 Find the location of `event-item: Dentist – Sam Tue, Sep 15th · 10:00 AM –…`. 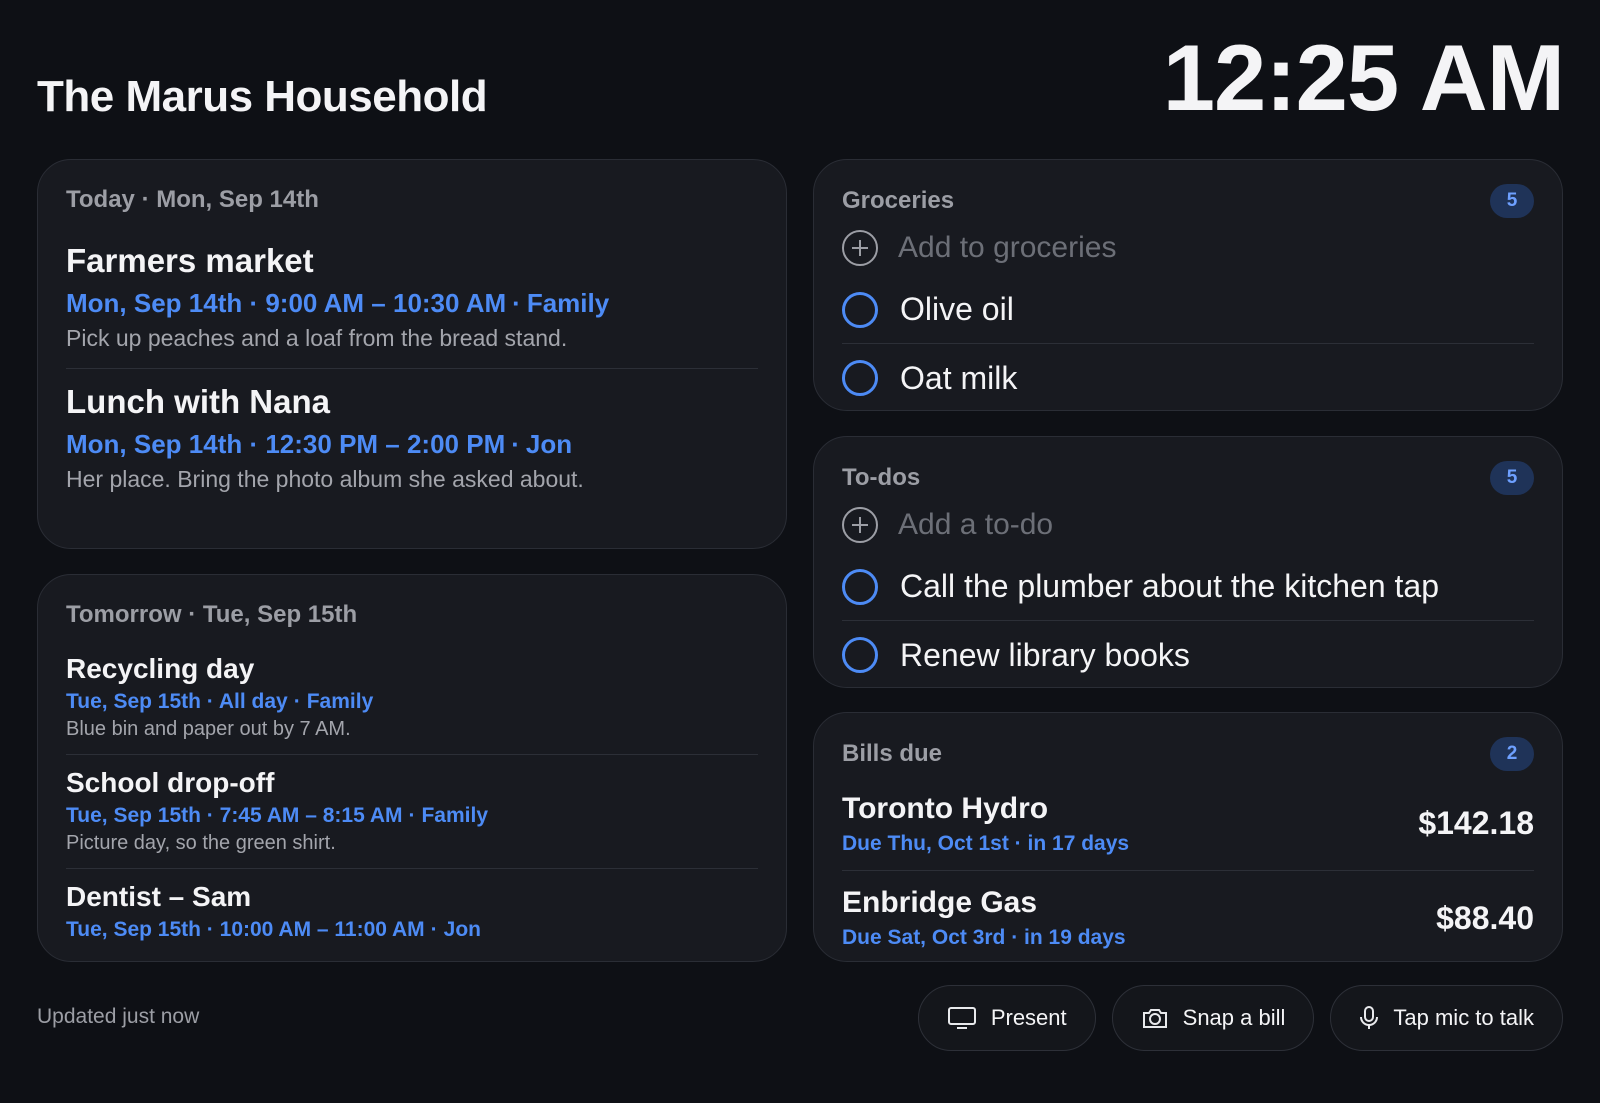

event-item: Dentist – Sam Tue, Sep 15th · 10:00 AM –… is located at coordinates (412, 914).